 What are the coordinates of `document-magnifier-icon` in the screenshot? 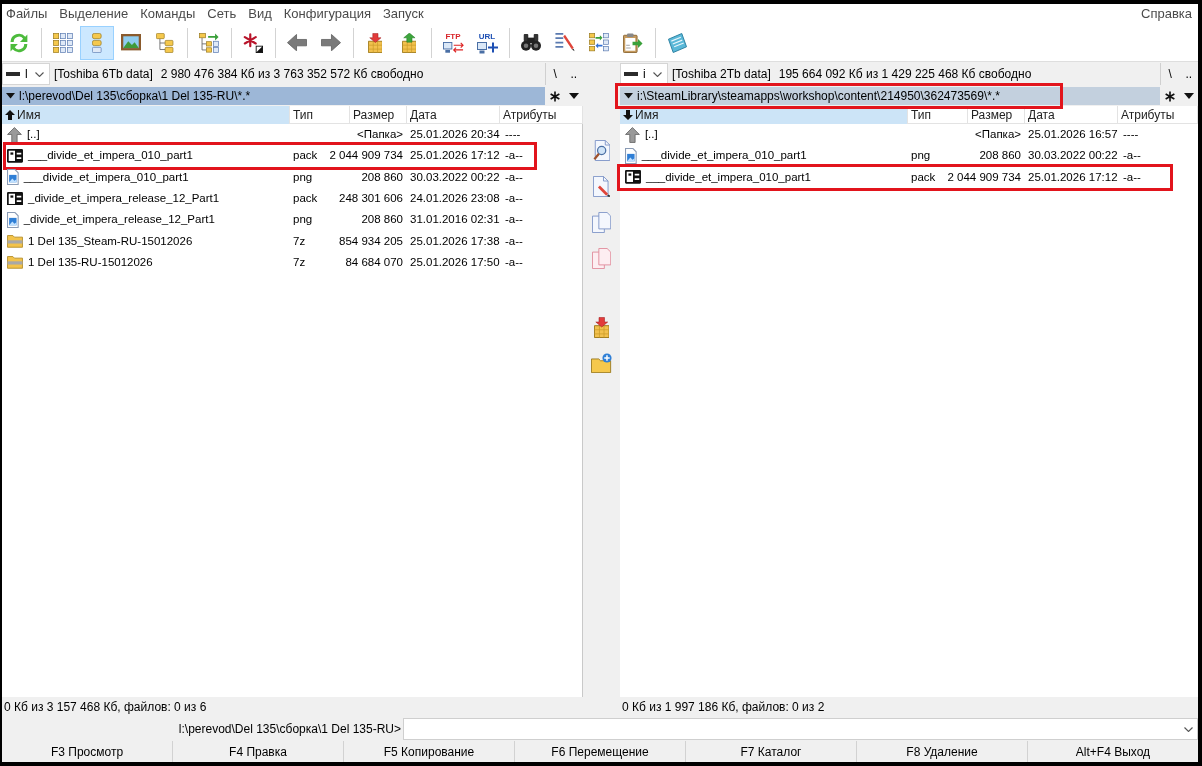 It's located at (601, 150).